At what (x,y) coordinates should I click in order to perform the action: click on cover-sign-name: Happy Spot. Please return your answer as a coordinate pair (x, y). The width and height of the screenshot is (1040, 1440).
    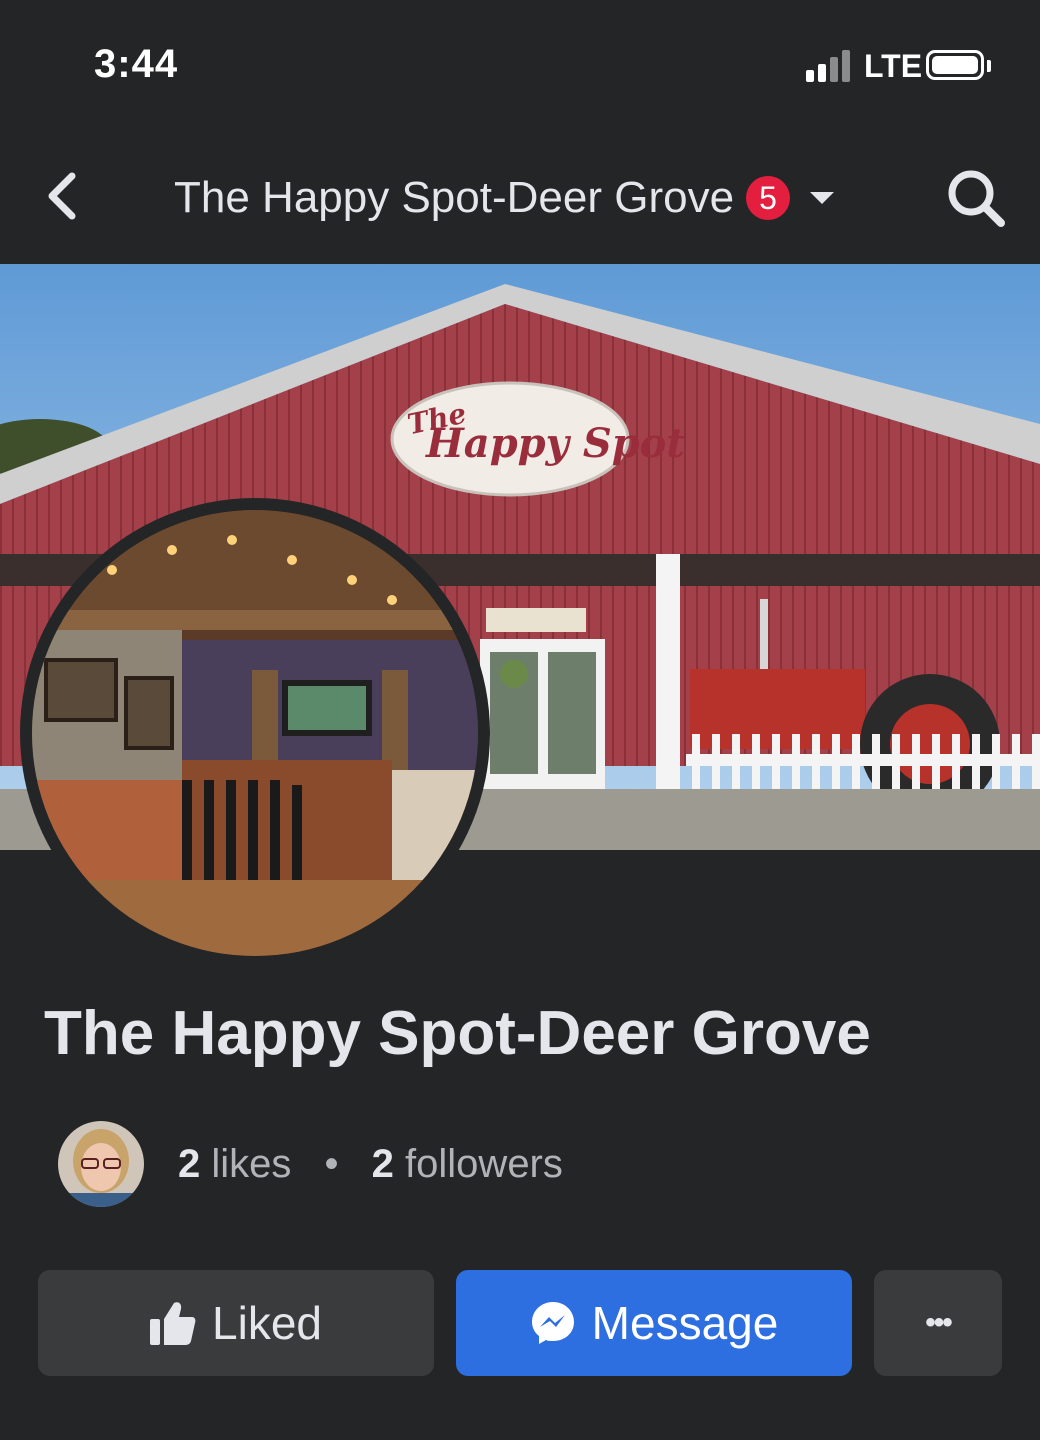
    Looking at the image, I should click on (555, 443).